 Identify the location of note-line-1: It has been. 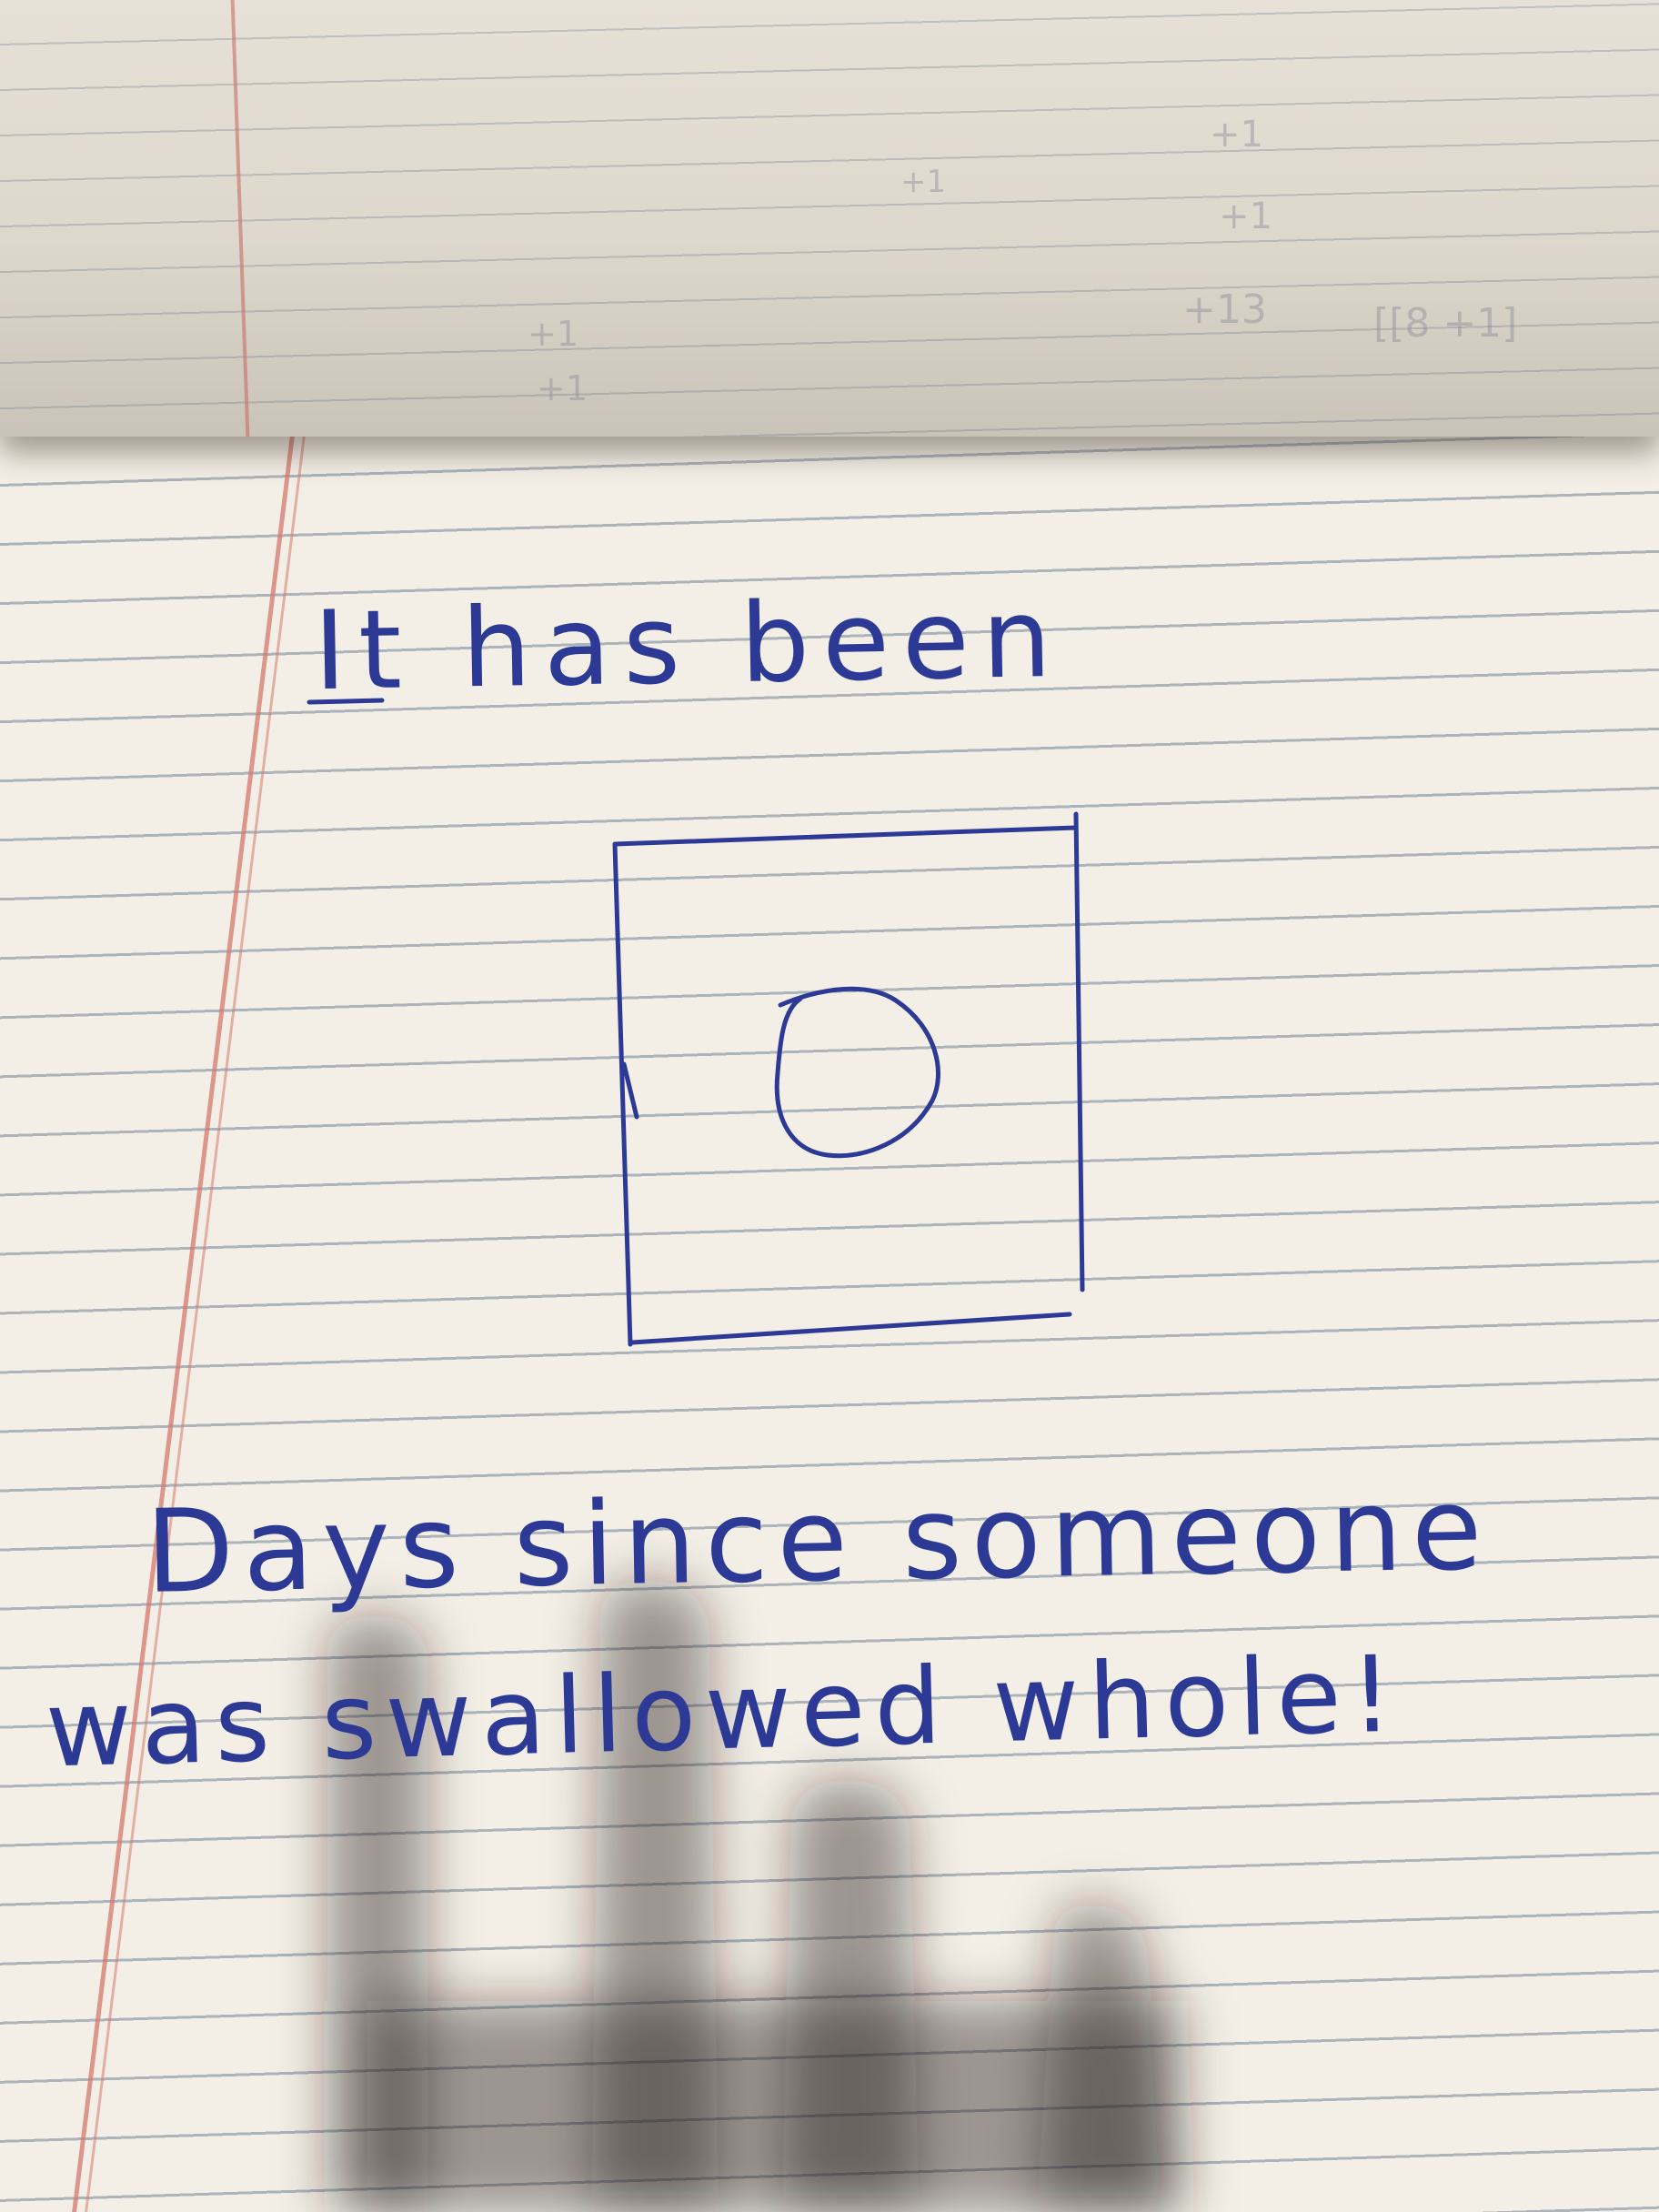
(688, 646).